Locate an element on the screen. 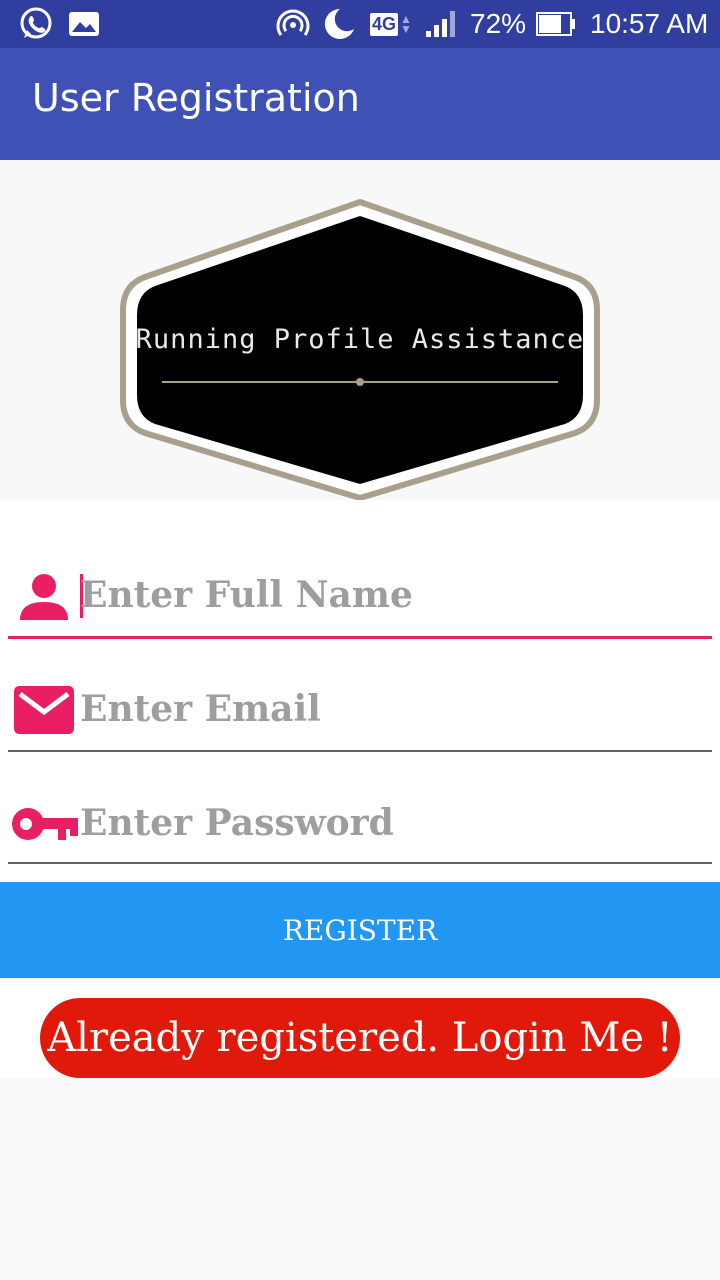 This screenshot has width=720, height=1280. email-icon is located at coordinates (44, 712).